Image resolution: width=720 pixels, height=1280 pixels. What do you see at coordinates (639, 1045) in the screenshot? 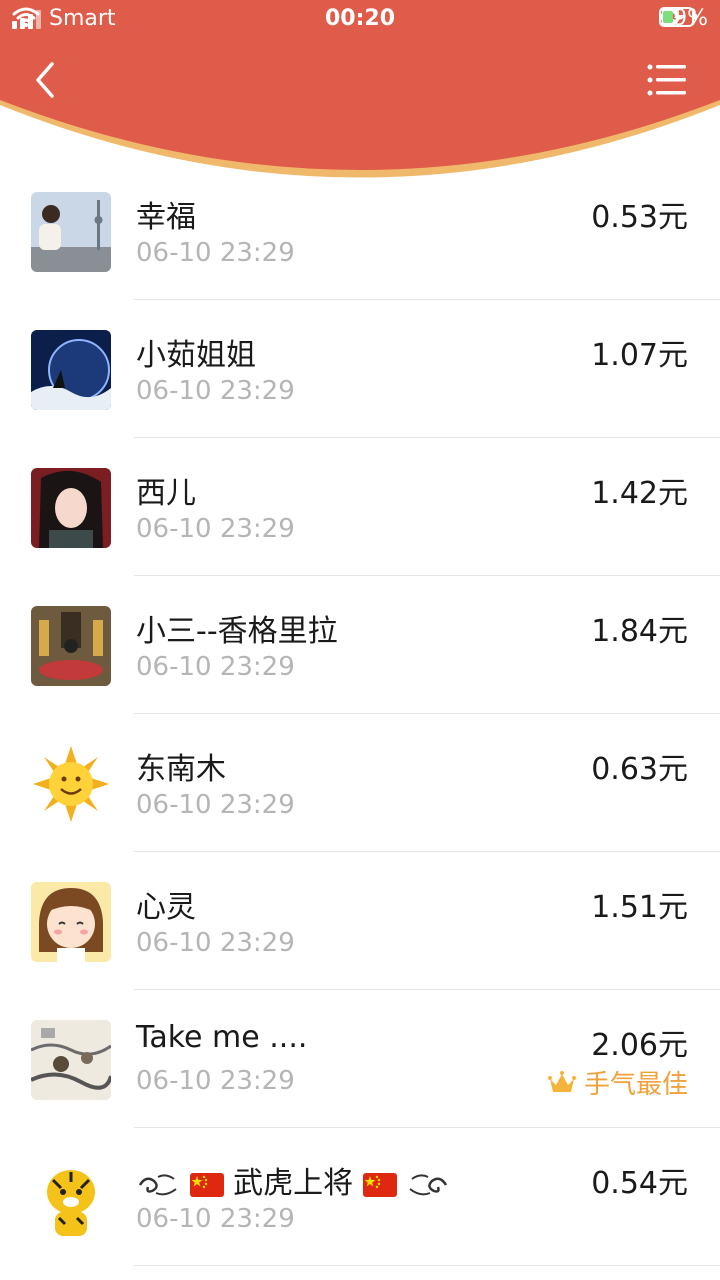
I see `amount: 2.06元` at bounding box center [639, 1045].